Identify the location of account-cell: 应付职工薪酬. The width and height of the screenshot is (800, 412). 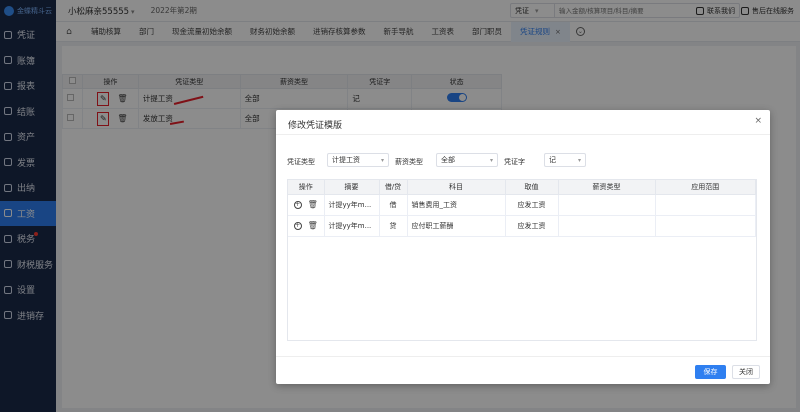
(456, 226).